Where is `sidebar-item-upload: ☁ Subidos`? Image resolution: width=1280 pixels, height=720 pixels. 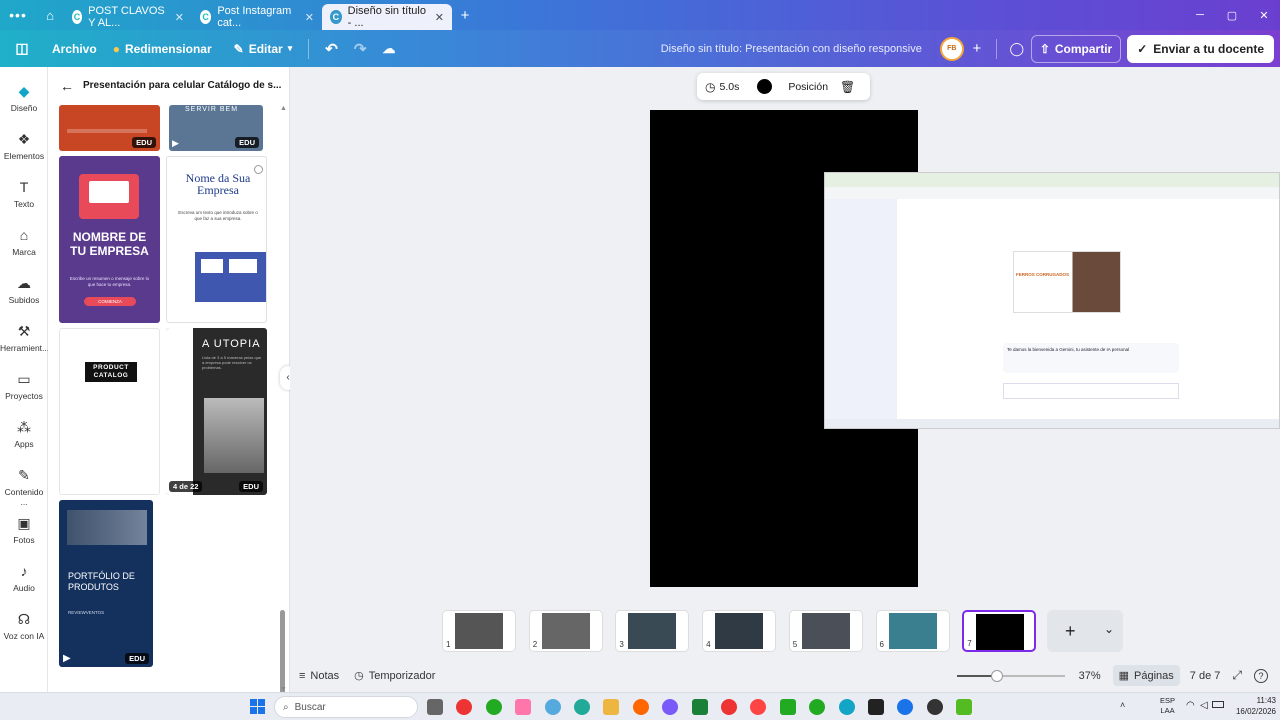
sidebar-item-upload: ☁ Subidos is located at coordinates (24, 290).